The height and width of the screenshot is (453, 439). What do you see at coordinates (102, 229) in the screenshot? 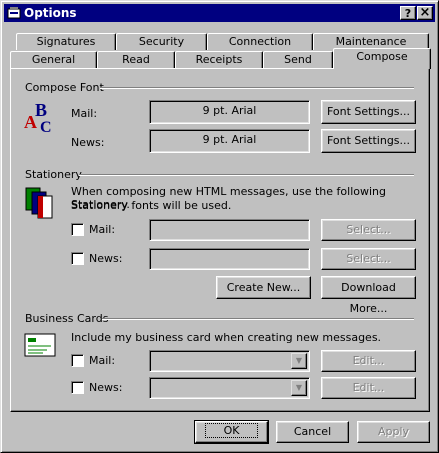
I see `stationery-mail-label: Mail:` at bounding box center [102, 229].